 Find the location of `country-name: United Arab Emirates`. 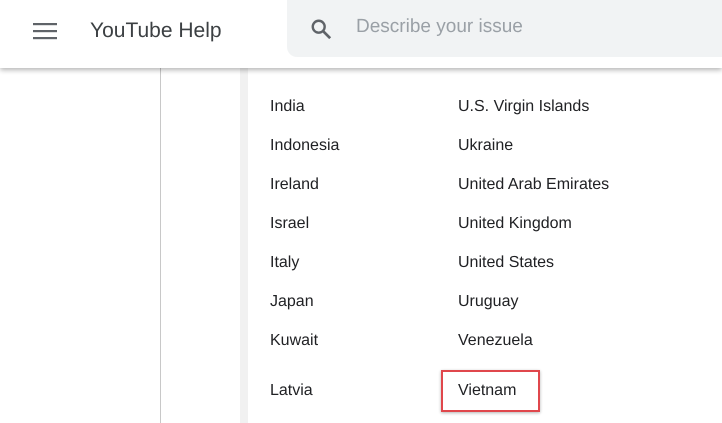

country-name: United Arab Emirates is located at coordinates (534, 184).